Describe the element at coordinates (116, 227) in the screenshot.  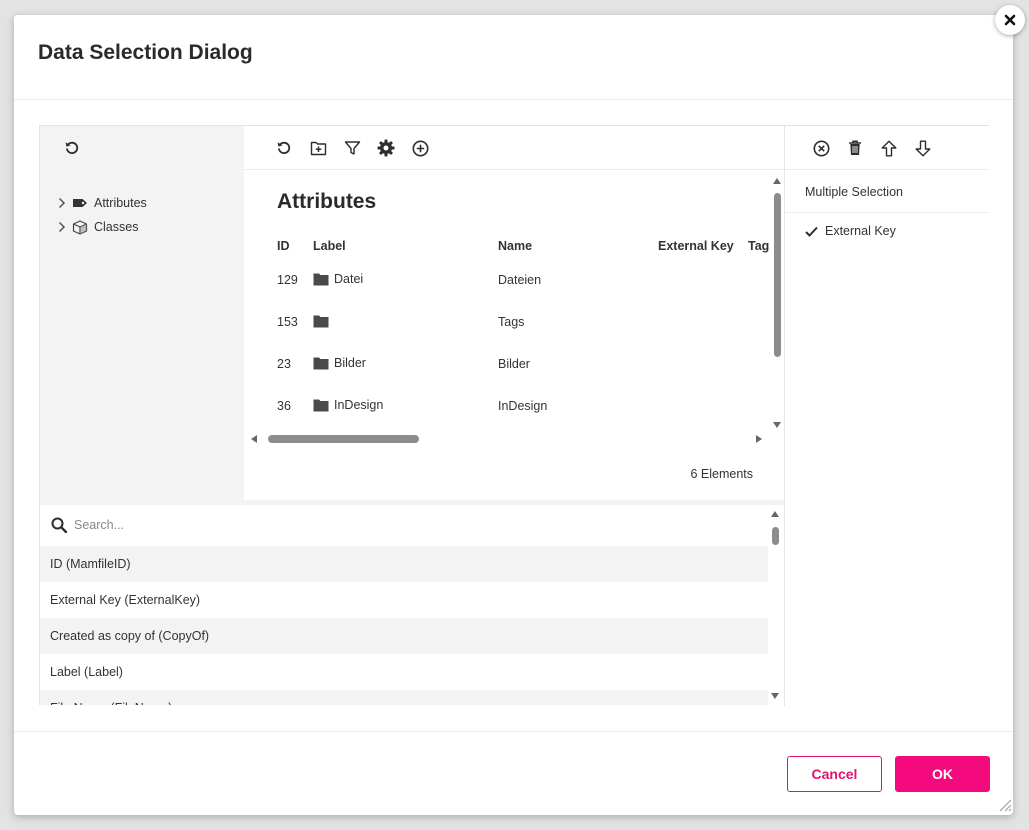
I see `tree-item-label: Classes` at that location.